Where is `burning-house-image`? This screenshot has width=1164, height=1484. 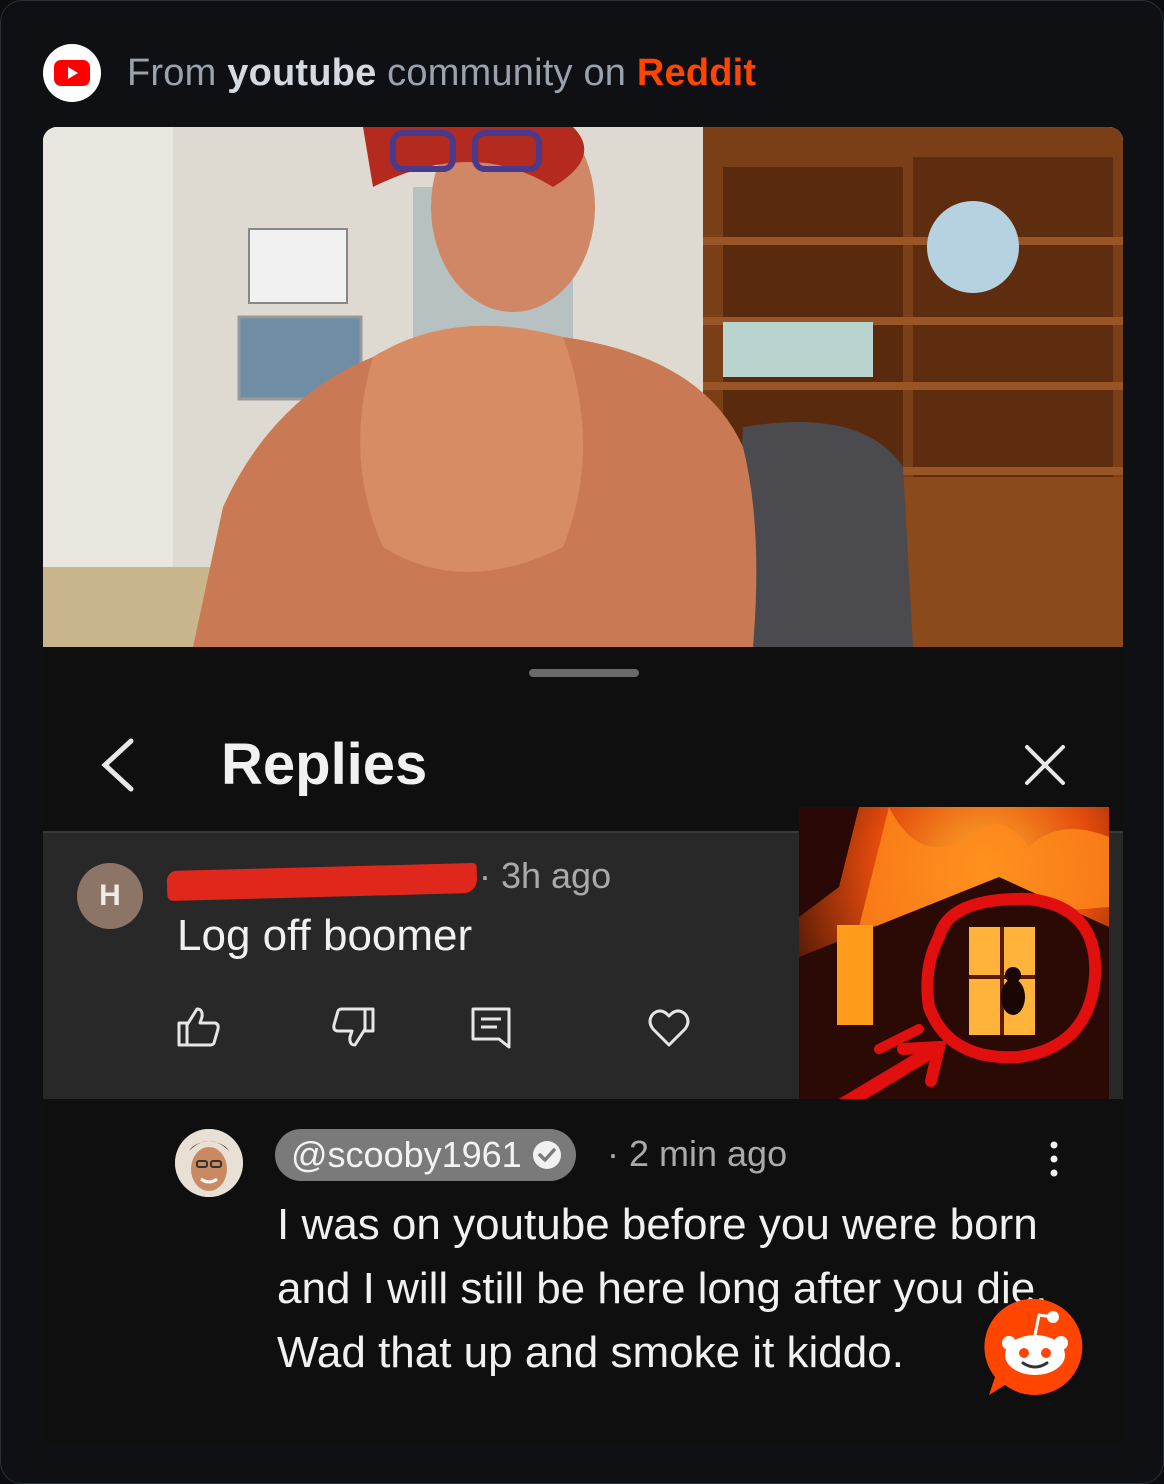
burning-house-image is located at coordinates (954, 965).